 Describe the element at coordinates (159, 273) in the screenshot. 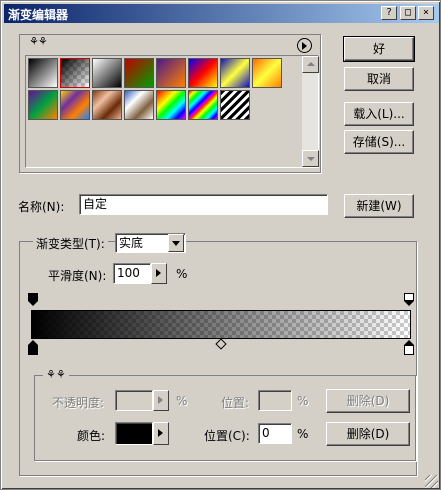

I see `smoothness-slider-arrow-icon` at that location.